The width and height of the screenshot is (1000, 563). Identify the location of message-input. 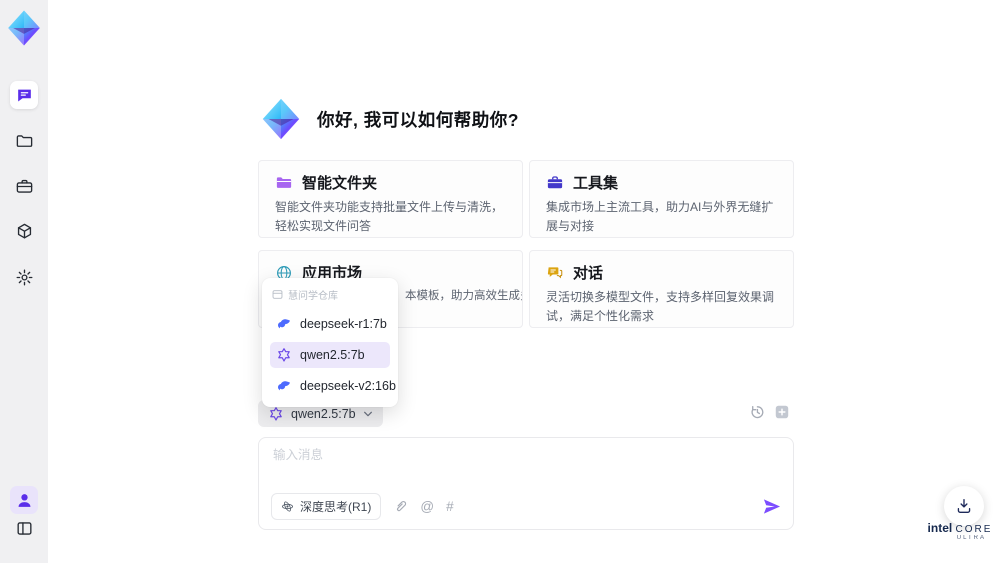
(513, 455).